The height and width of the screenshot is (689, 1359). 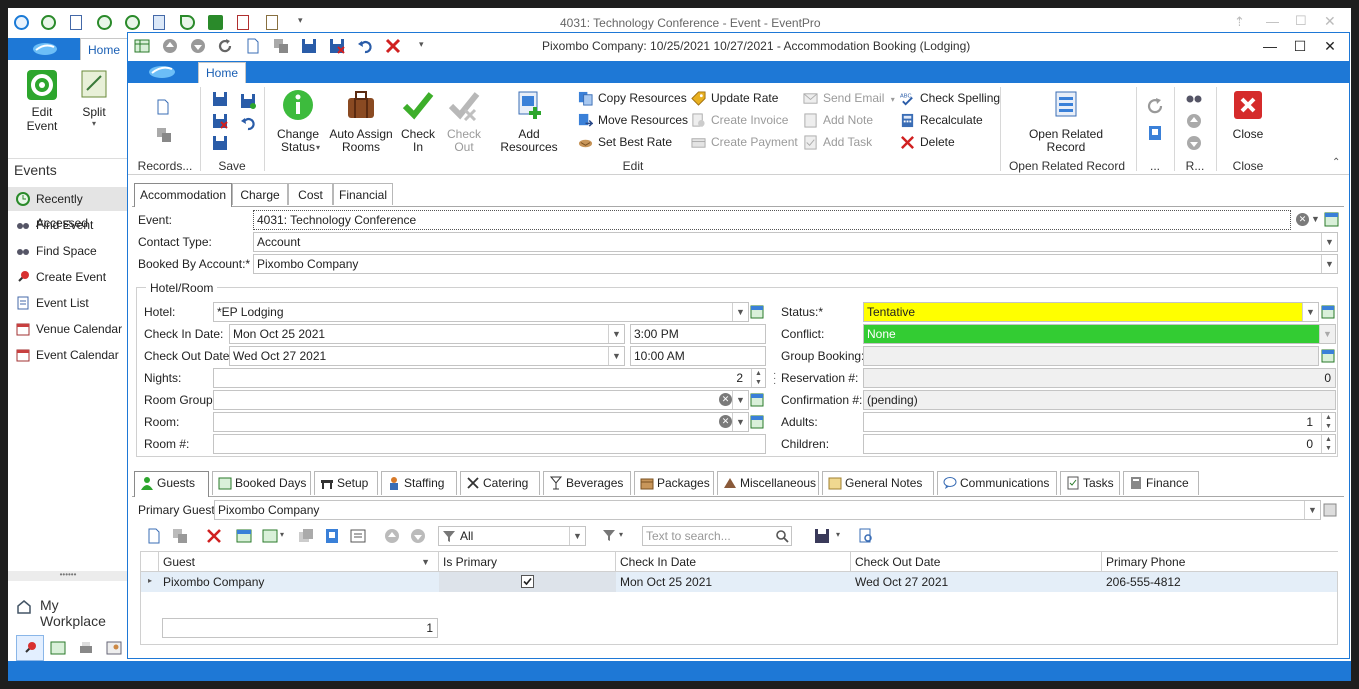 What do you see at coordinates (150, 580) in the screenshot?
I see `row-expand-icon: ▸` at bounding box center [150, 580].